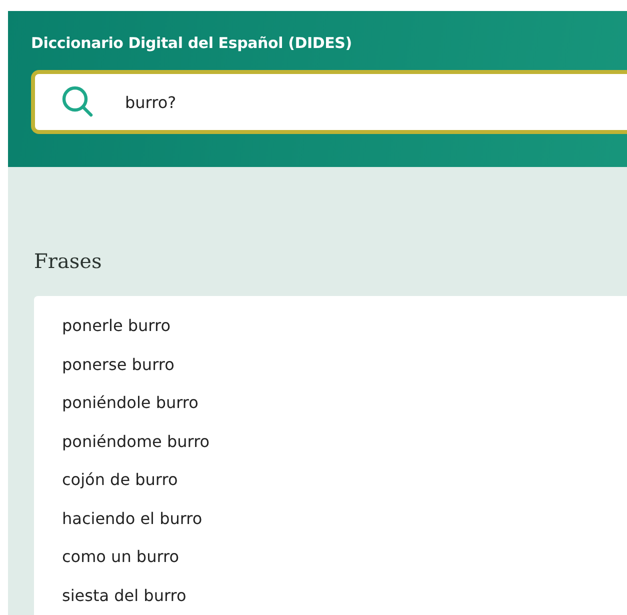 The width and height of the screenshot is (627, 615). Describe the element at coordinates (121, 557) in the screenshot. I see `phrase-link: como un burro` at that location.